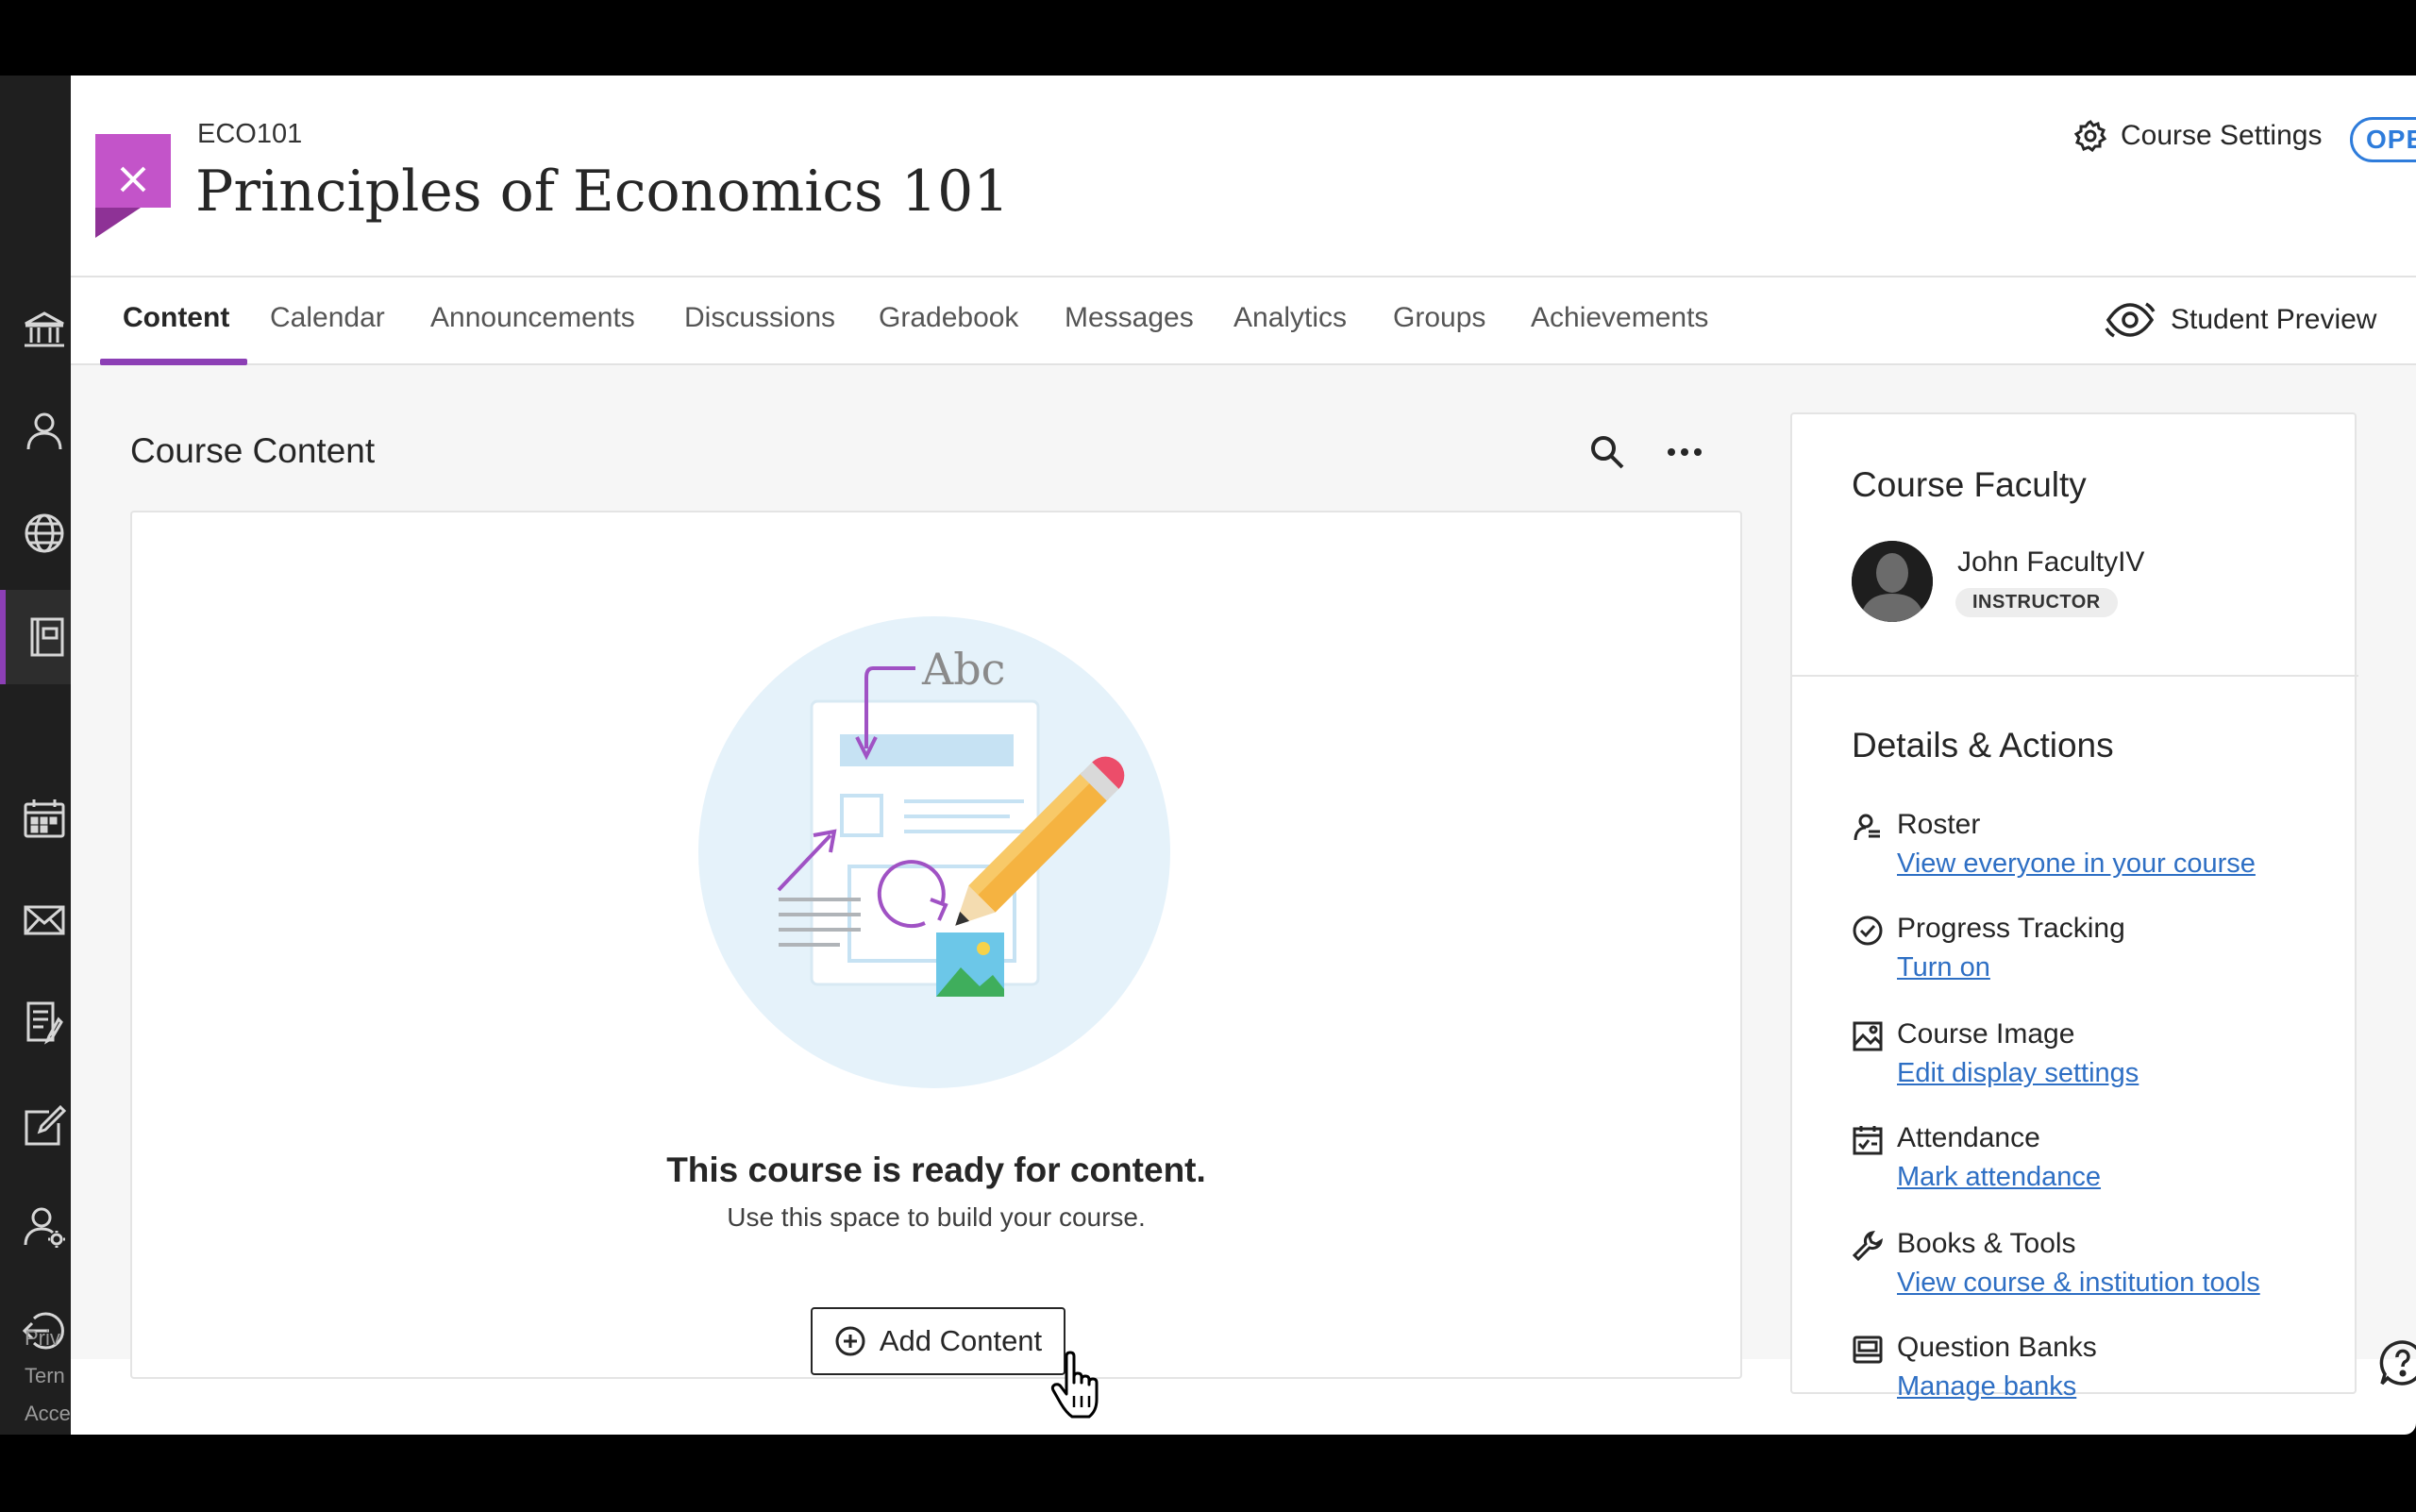 Image resolution: width=2416 pixels, height=1512 pixels. Describe the element at coordinates (1987, 1387) in the screenshot. I see `question-banks-link: Manage banks` at that location.